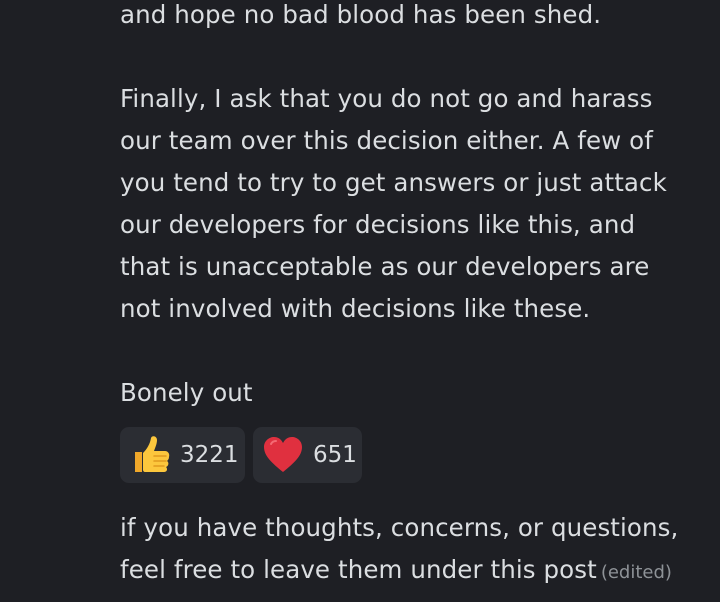 Image resolution: width=720 pixels, height=602 pixels. What do you see at coordinates (355, 308) in the screenshot?
I see `message-line: not involved with decisions like these.` at bounding box center [355, 308].